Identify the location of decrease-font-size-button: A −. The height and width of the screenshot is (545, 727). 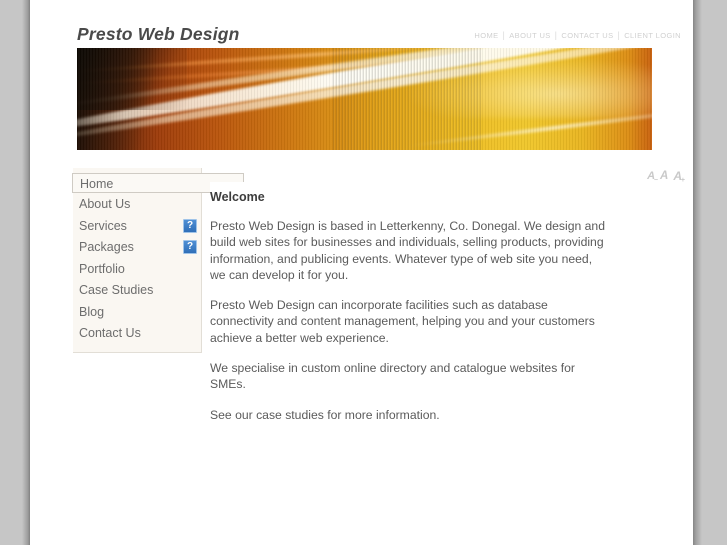
(653, 178).